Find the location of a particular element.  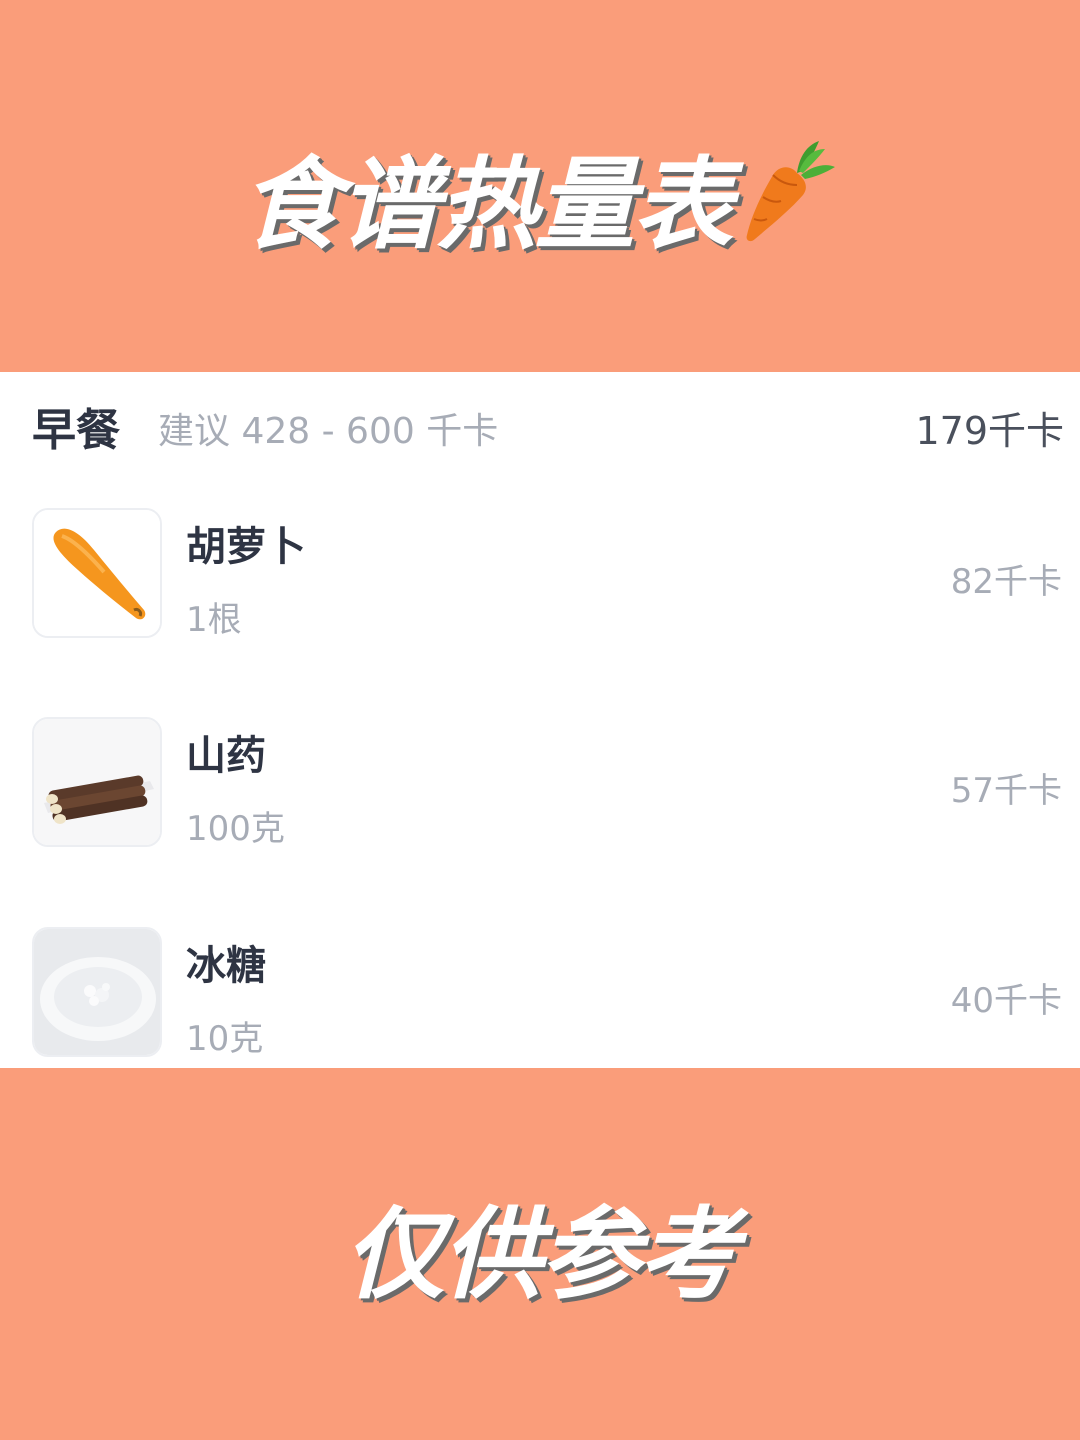

food-calories: 82千卡 is located at coordinates (1006, 582).